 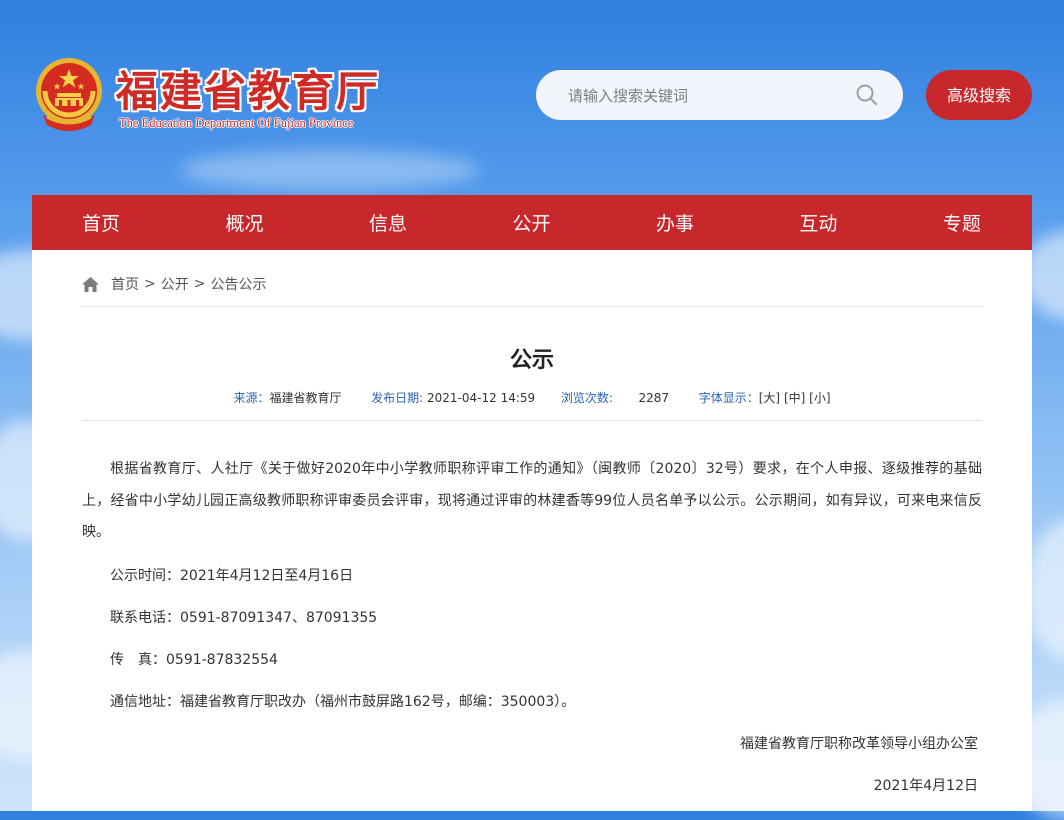 What do you see at coordinates (244, 222) in the screenshot?
I see `nav-item-overview: 概况` at bounding box center [244, 222].